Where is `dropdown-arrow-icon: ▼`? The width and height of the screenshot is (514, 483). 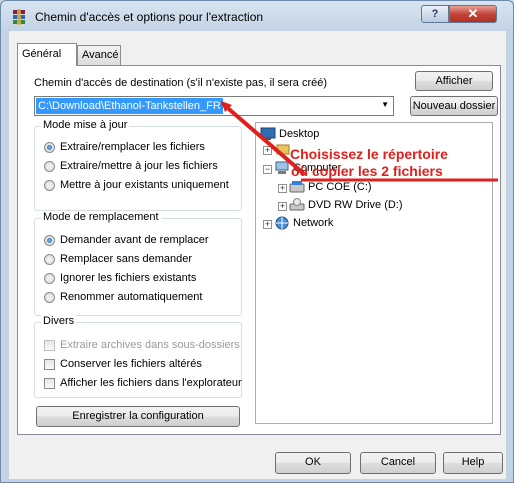 dropdown-arrow-icon: ▼ is located at coordinates (385, 104).